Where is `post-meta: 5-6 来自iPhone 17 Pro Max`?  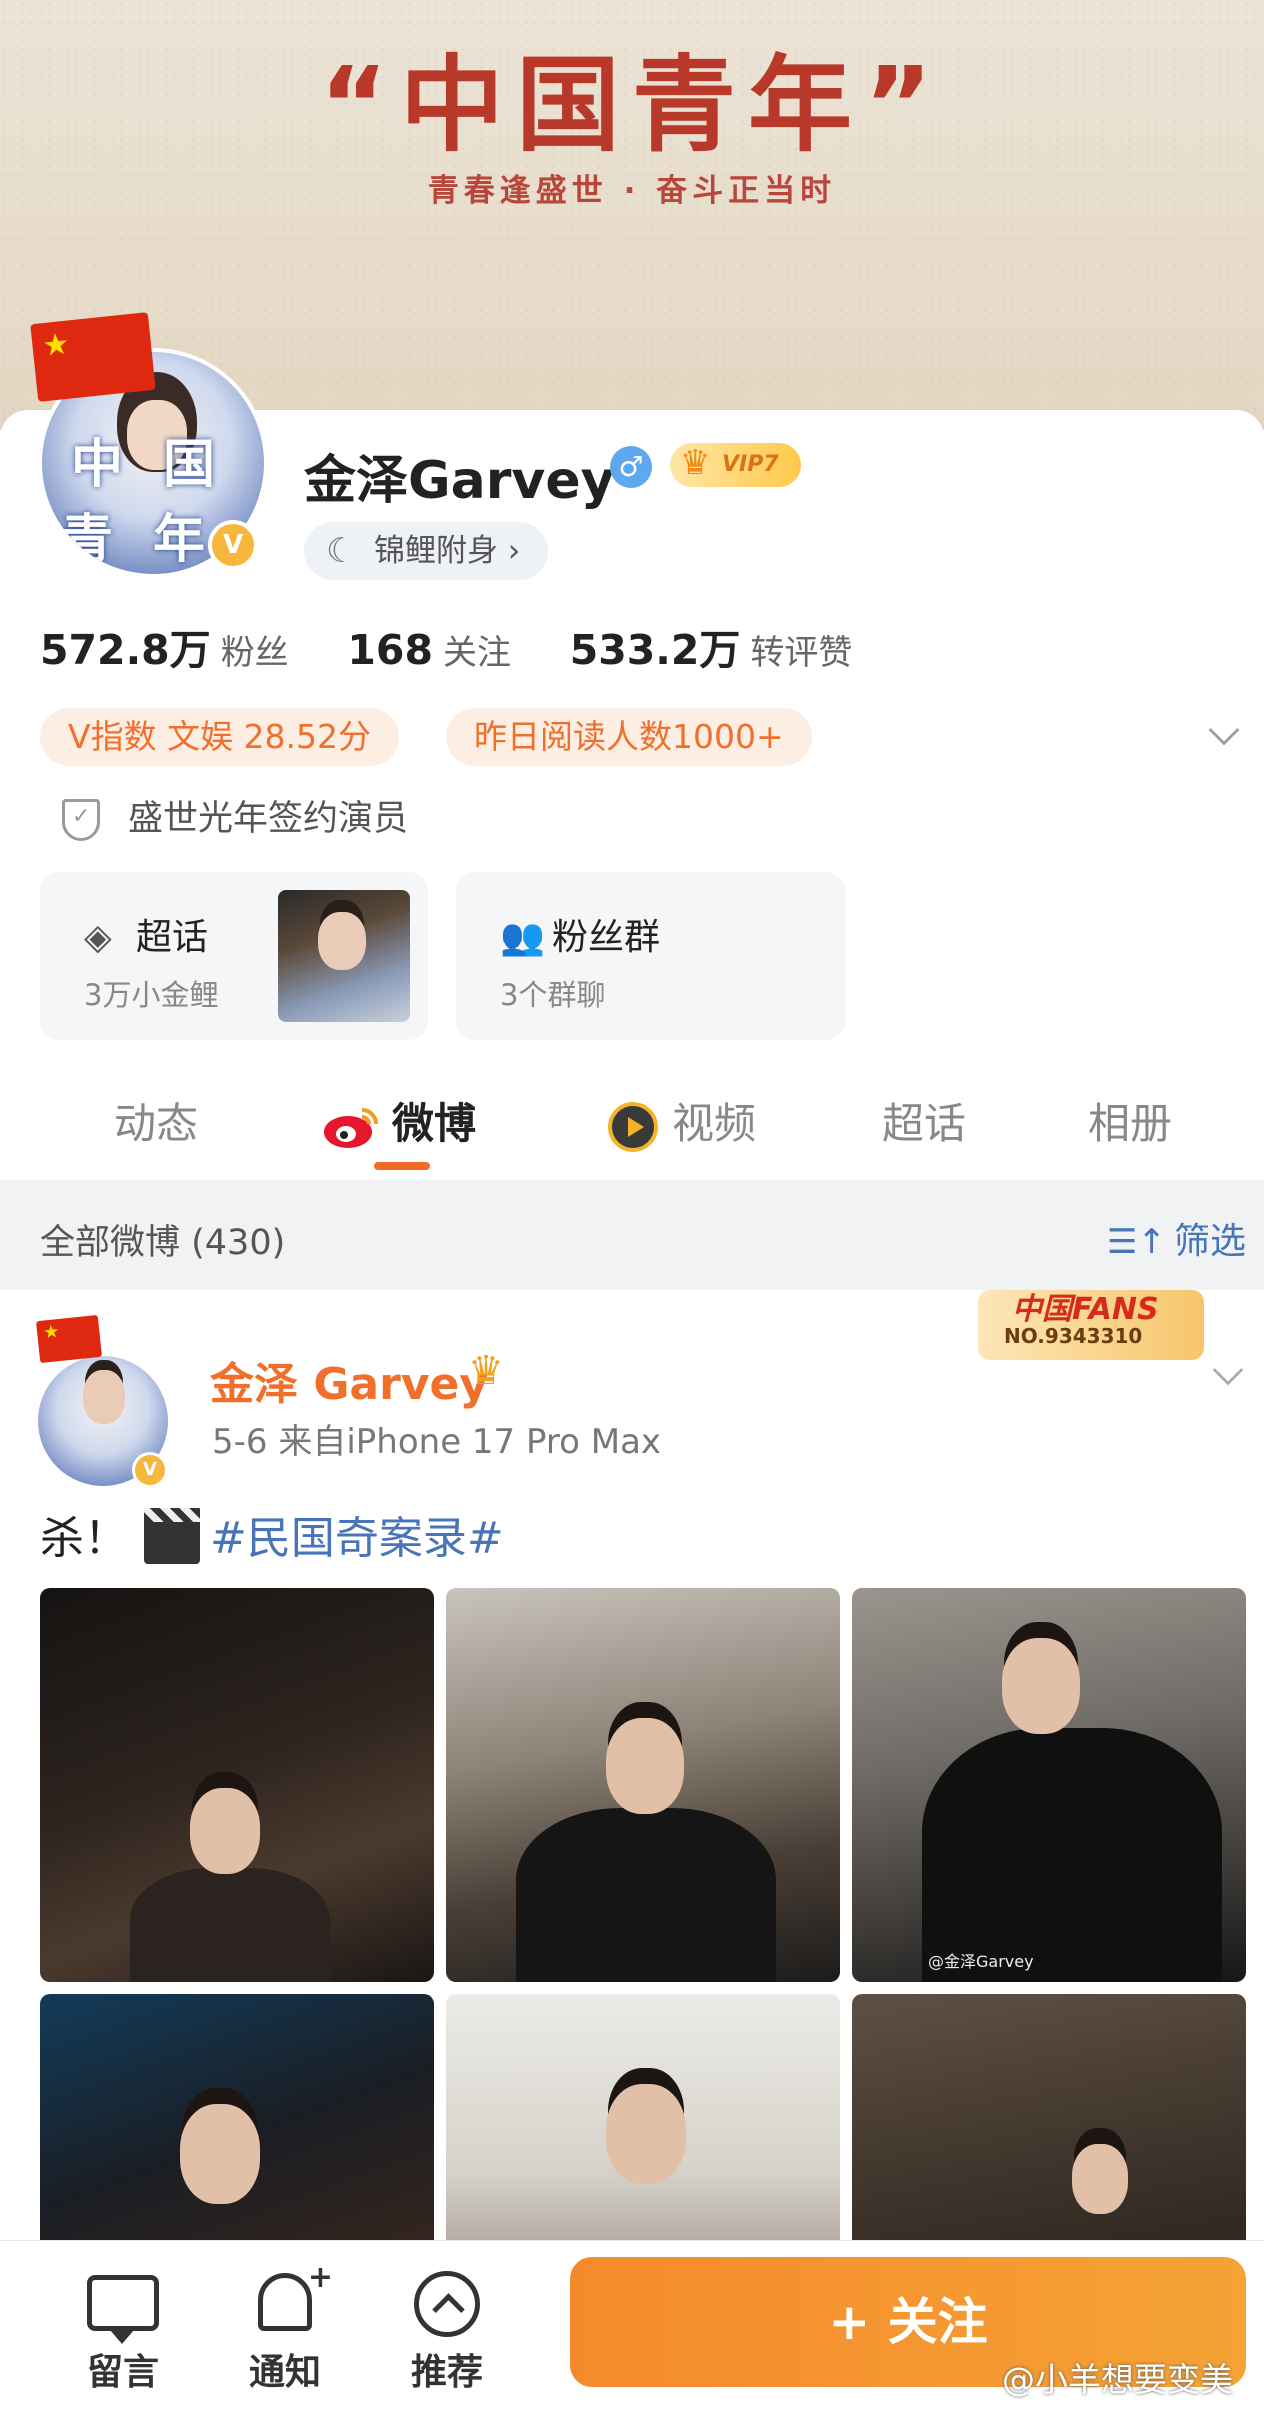 post-meta: 5-6 来自iPhone 17 Pro Max is located at coordinates (437, 1442).